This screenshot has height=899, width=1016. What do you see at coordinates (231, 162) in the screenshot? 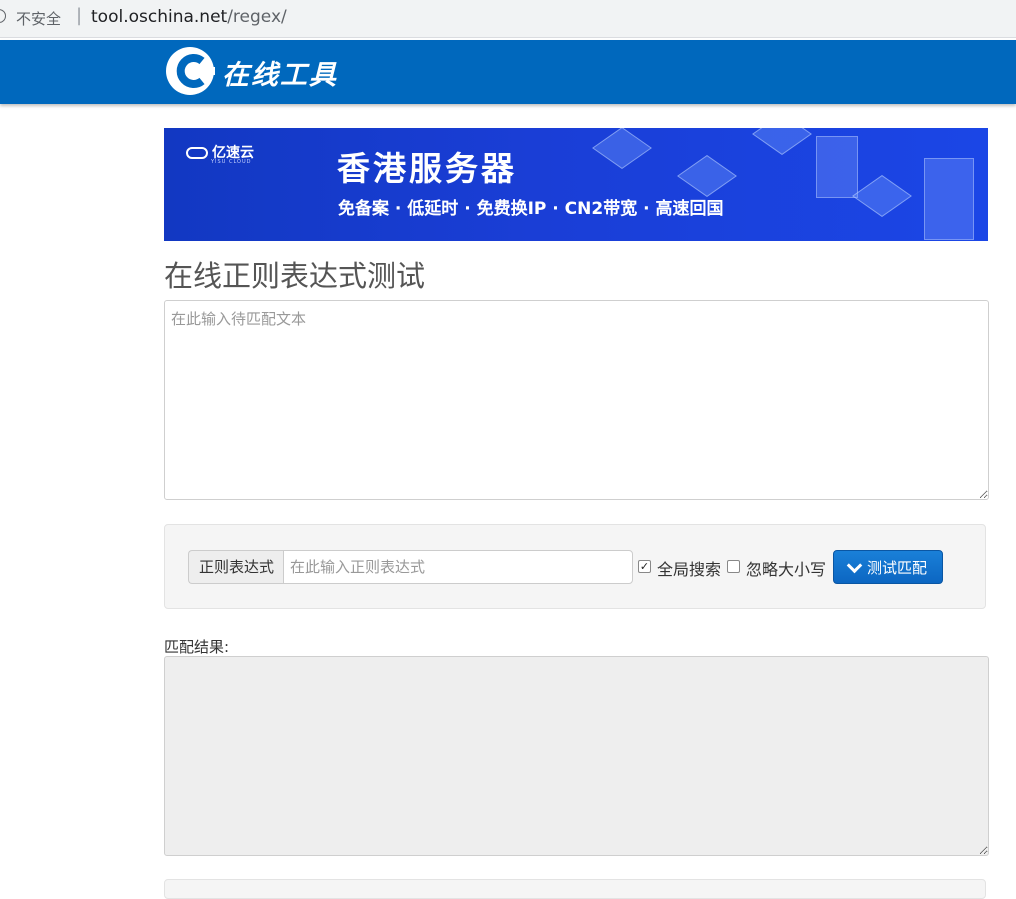
I see `banner-brand-sub: YISU CLOUD` at bounding box center [231, 162].